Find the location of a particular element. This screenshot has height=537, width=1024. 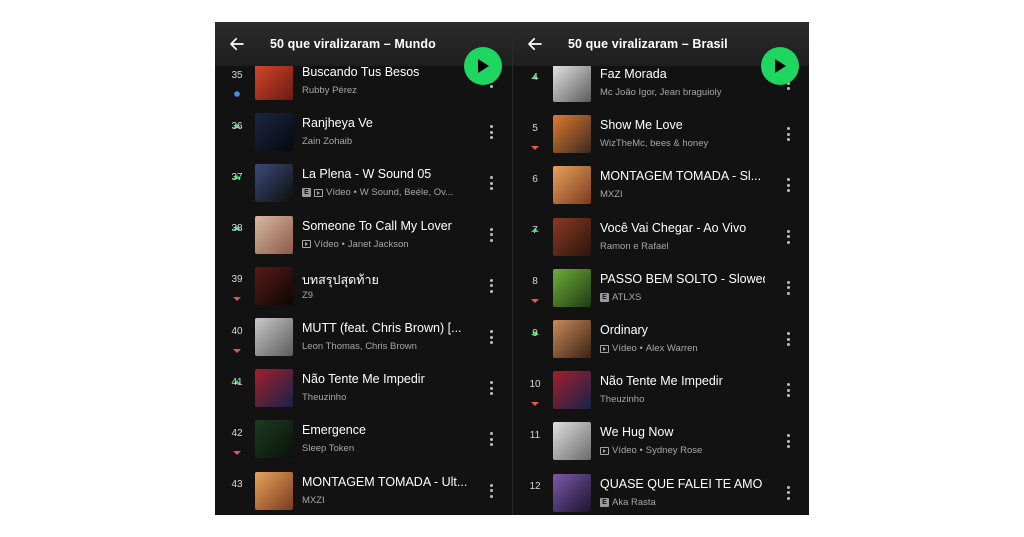

chart-position: 10 is located at coordinates (535, 384).